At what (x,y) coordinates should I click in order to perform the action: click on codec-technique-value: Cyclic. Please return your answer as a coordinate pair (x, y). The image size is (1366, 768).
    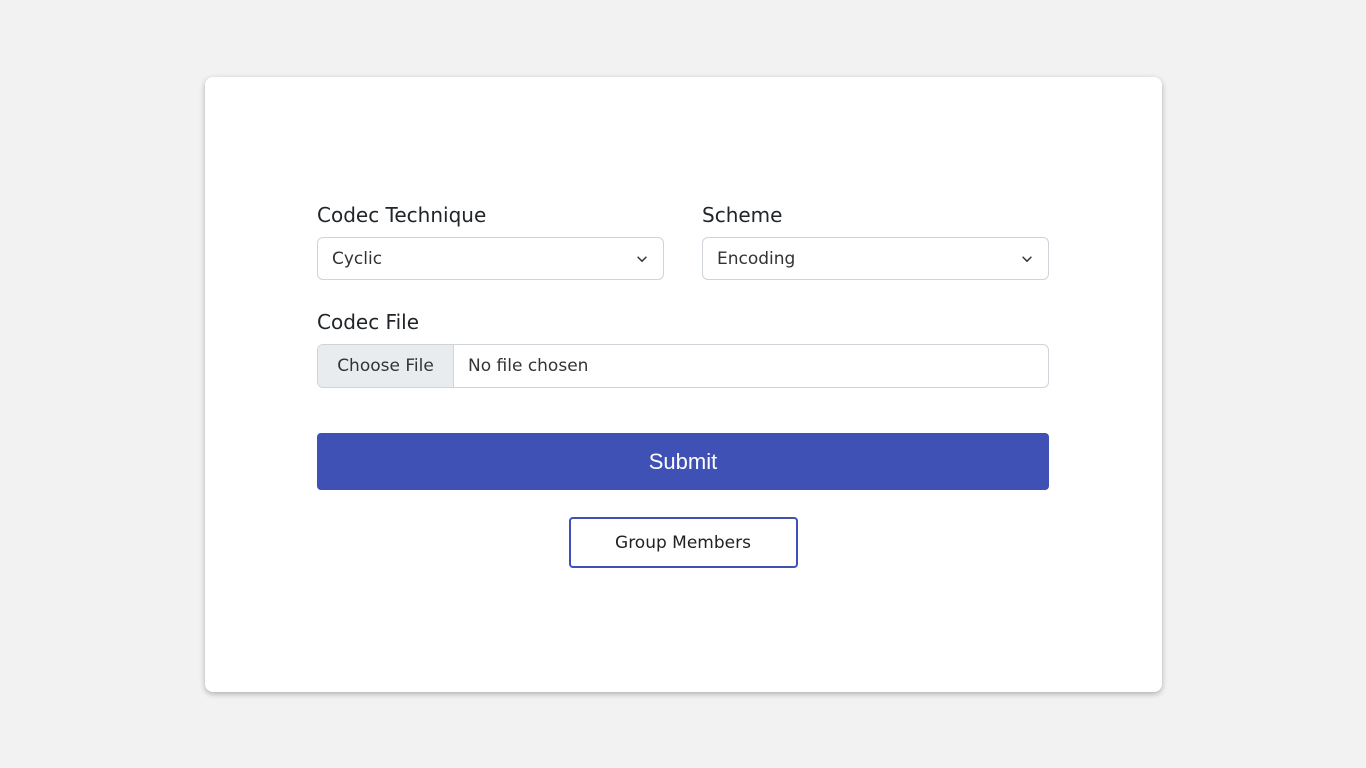
    Looking at the image, I should click on (357, 258).